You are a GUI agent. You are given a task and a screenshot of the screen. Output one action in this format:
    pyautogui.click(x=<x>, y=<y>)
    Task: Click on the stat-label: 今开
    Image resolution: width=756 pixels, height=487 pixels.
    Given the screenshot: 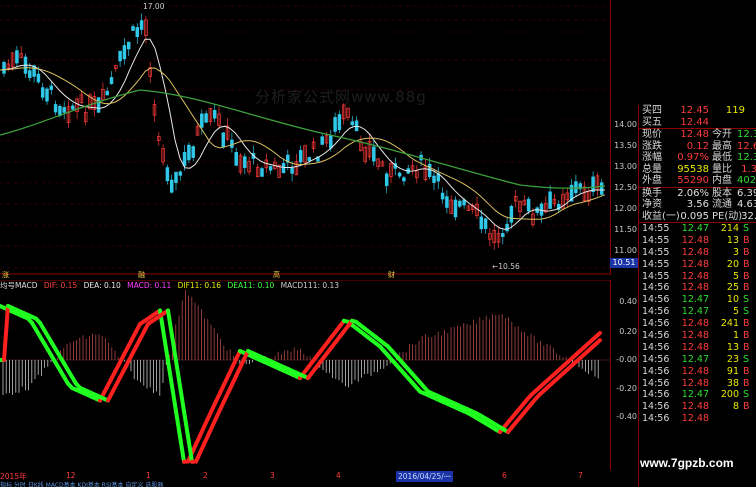 What is the action you would take?
    pyautogui.click(x=722, y=134)
    